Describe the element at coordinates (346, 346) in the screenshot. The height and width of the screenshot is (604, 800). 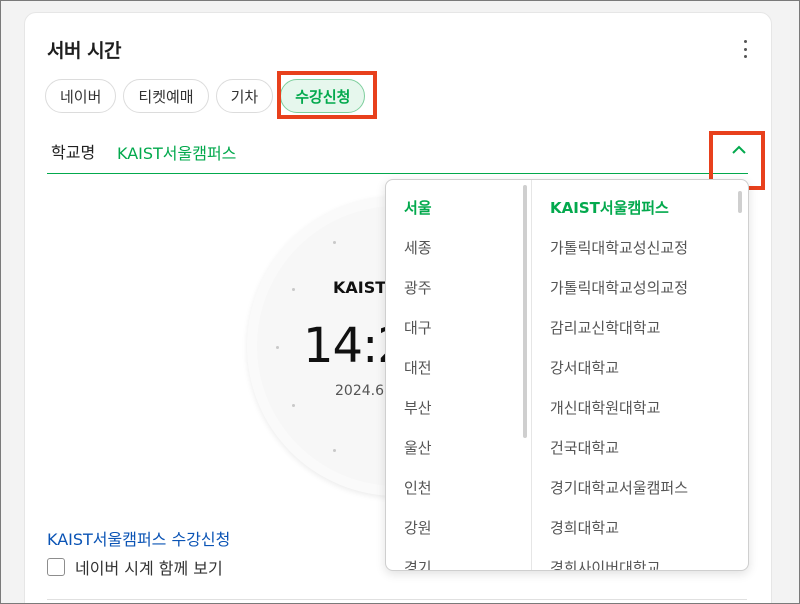
I see `clock-time: 14:2` at that location.